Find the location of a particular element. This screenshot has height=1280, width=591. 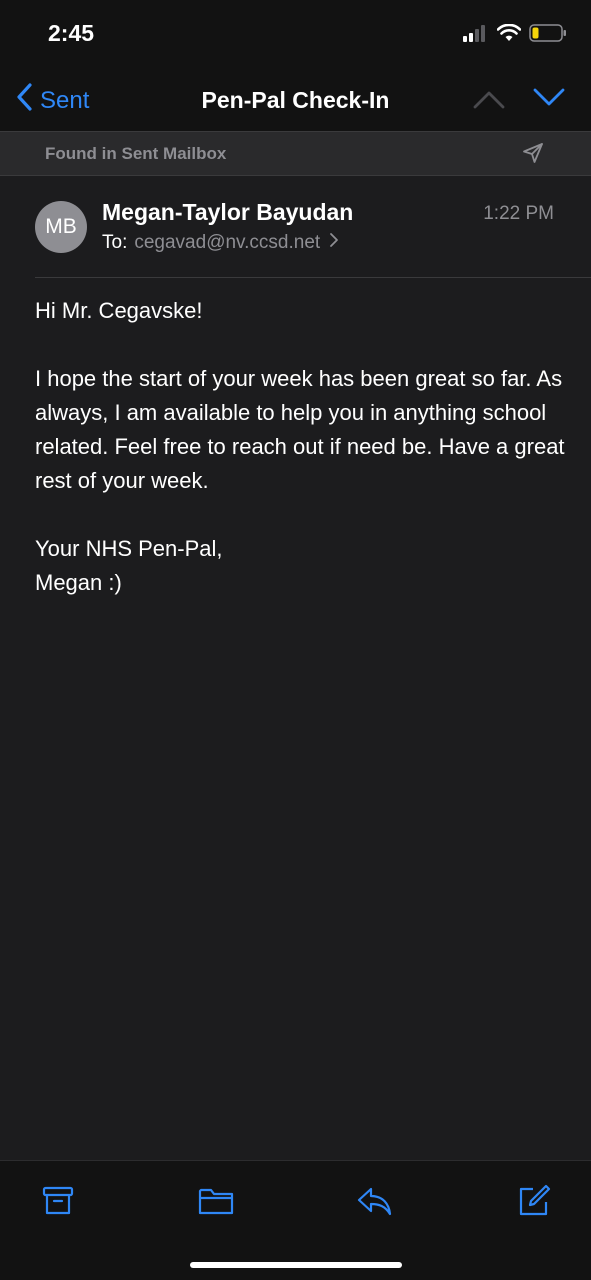

previous-message-button is located at coordinates (489, 101).